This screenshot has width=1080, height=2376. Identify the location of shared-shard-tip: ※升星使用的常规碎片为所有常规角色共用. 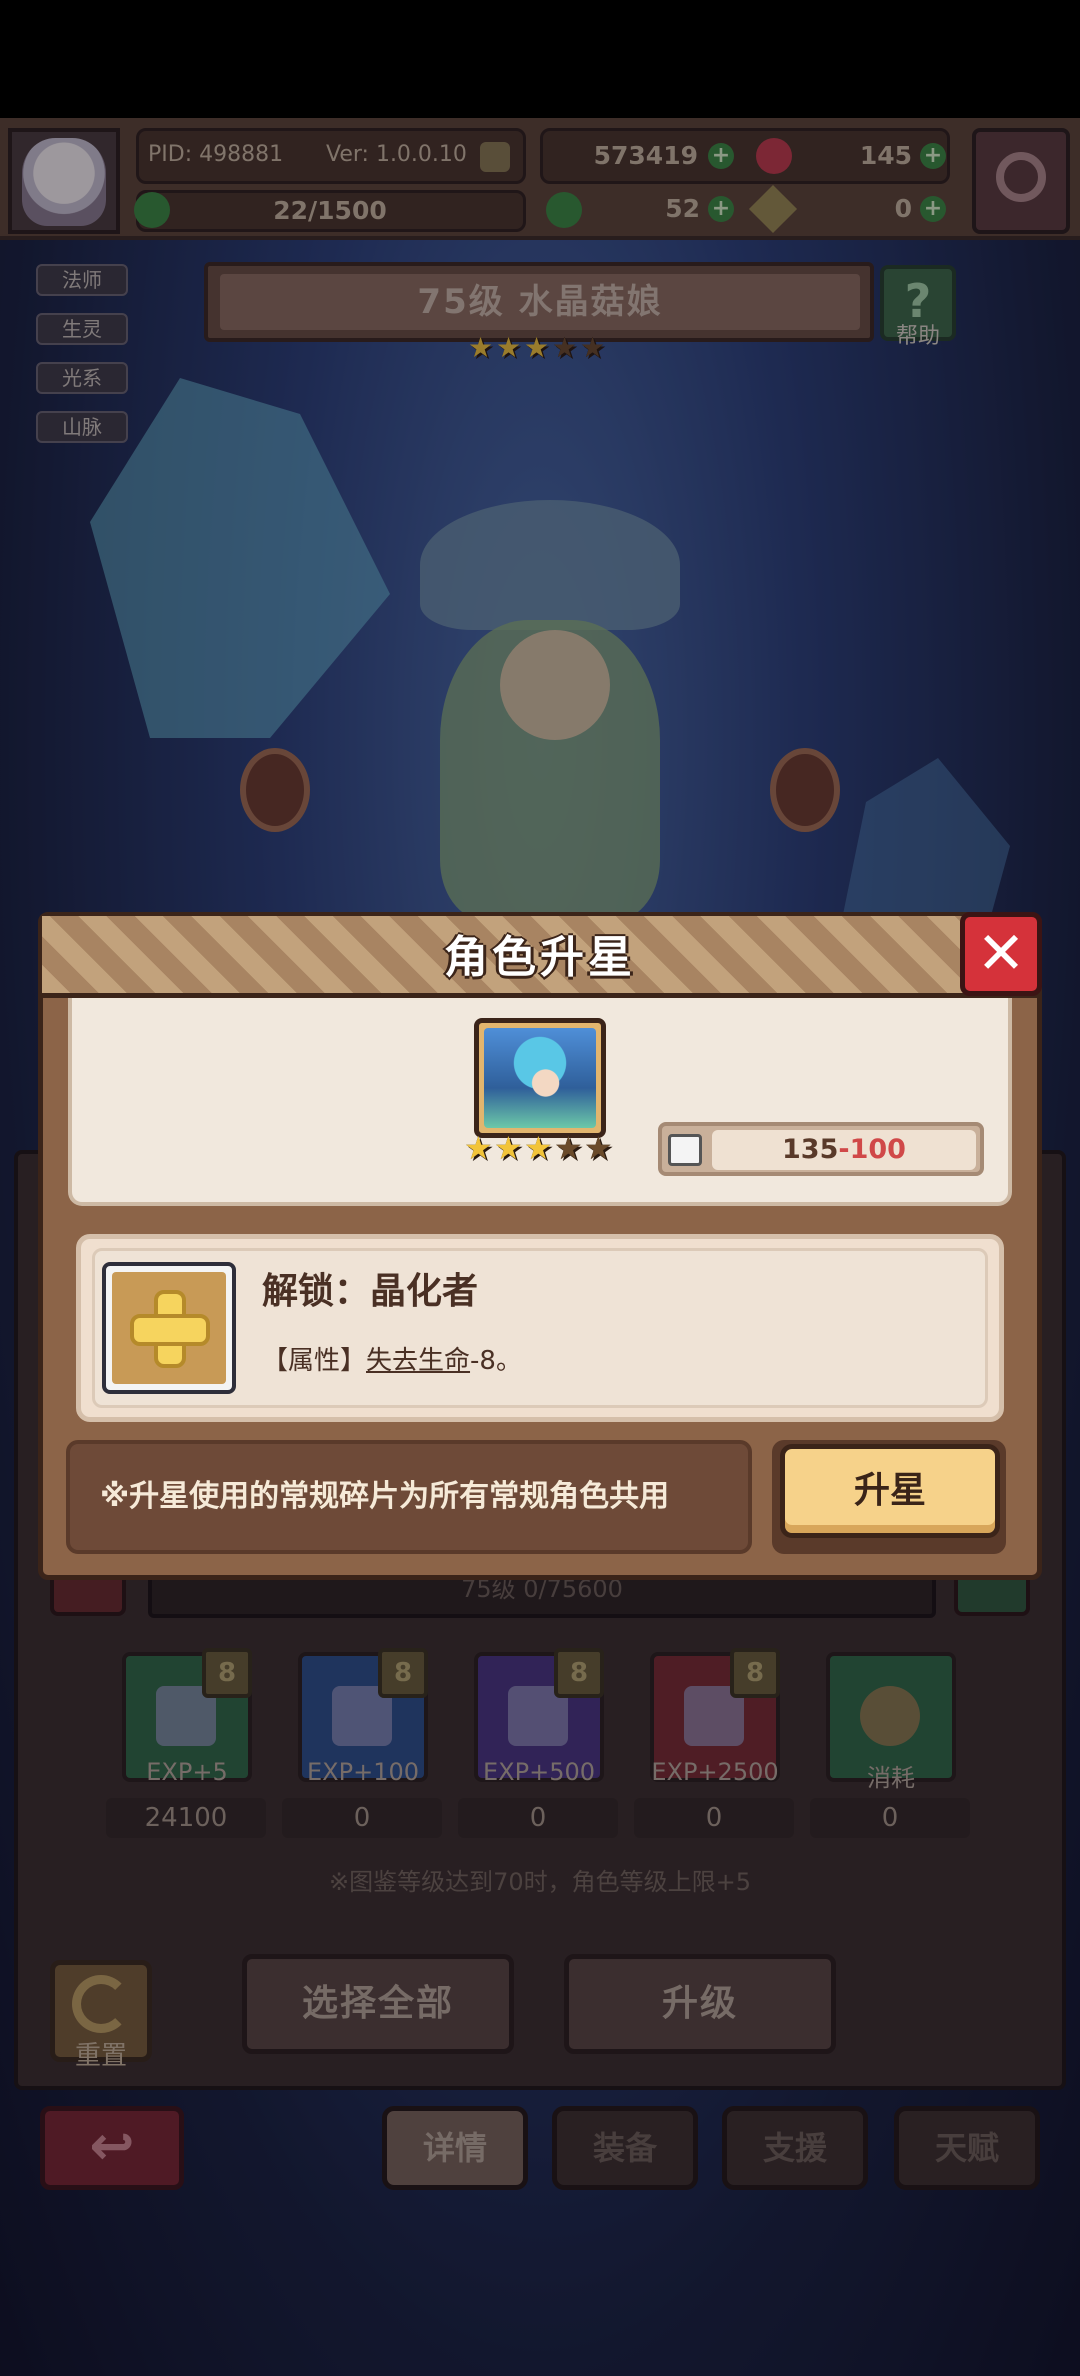
(409, 1497).